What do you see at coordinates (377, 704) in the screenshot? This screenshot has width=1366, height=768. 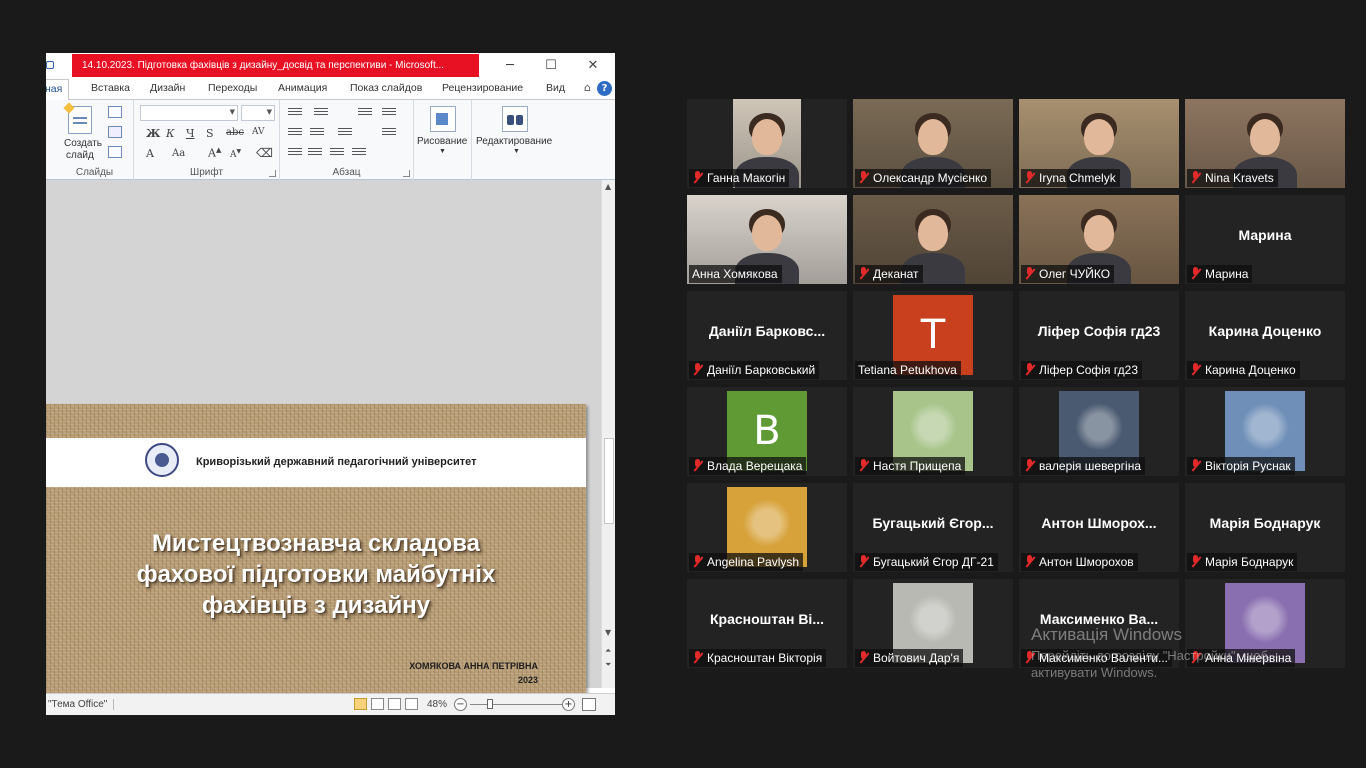 I see `slide-sorter-icon` at bounding box center [377, 704].